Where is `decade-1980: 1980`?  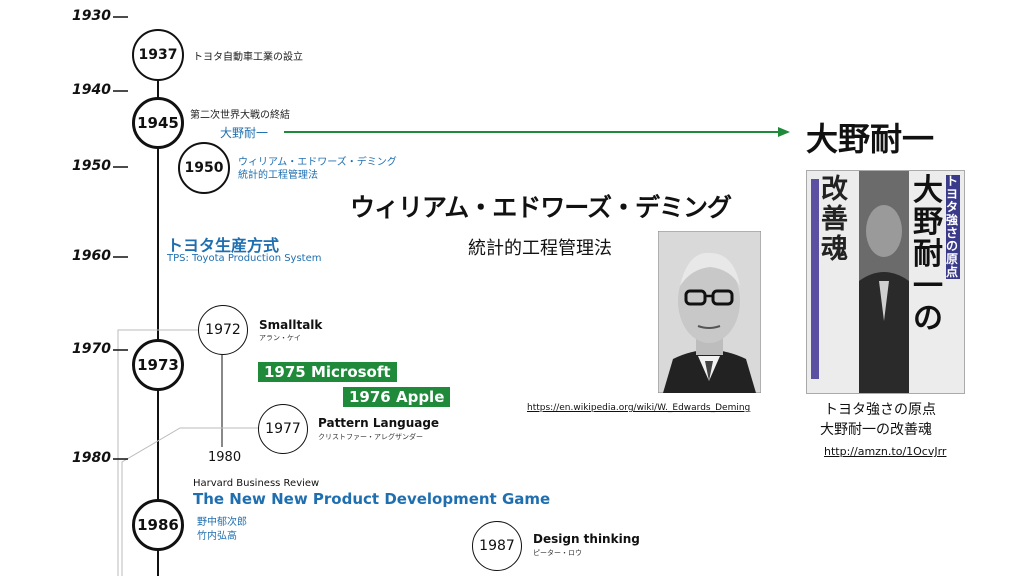 decade-1980: 1980 is located at coordinates (91, 458).